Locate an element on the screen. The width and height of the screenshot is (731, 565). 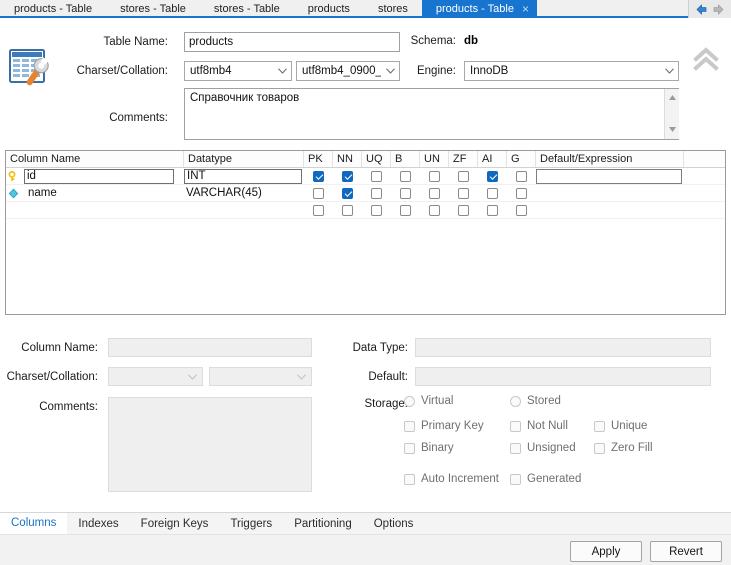
table-row: name VARCHAR(45) is located at coordinates (365, 193).